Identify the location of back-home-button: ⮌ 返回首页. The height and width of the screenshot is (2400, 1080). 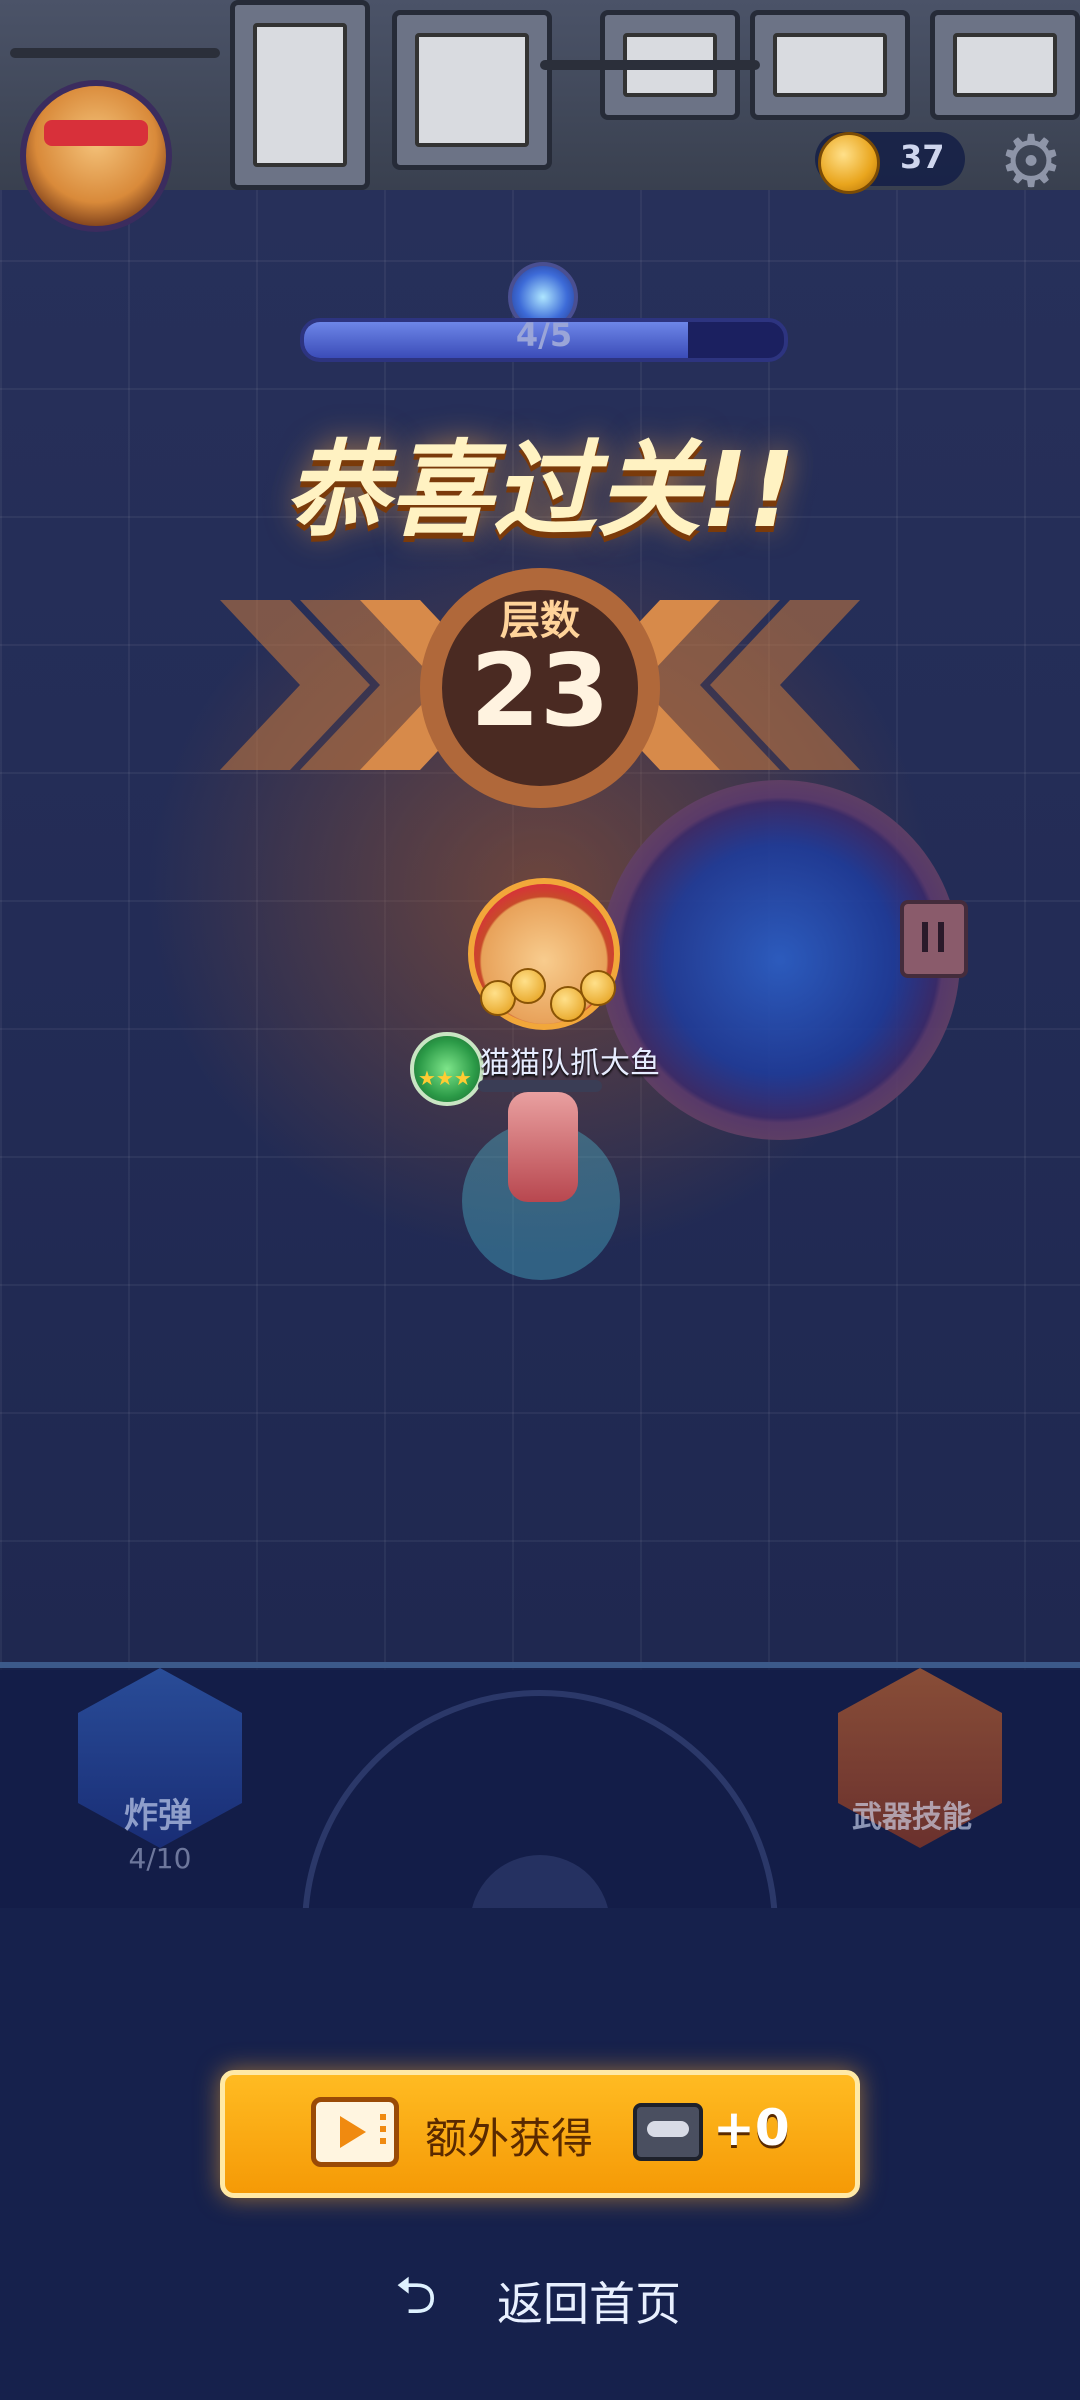
(545, 2294).